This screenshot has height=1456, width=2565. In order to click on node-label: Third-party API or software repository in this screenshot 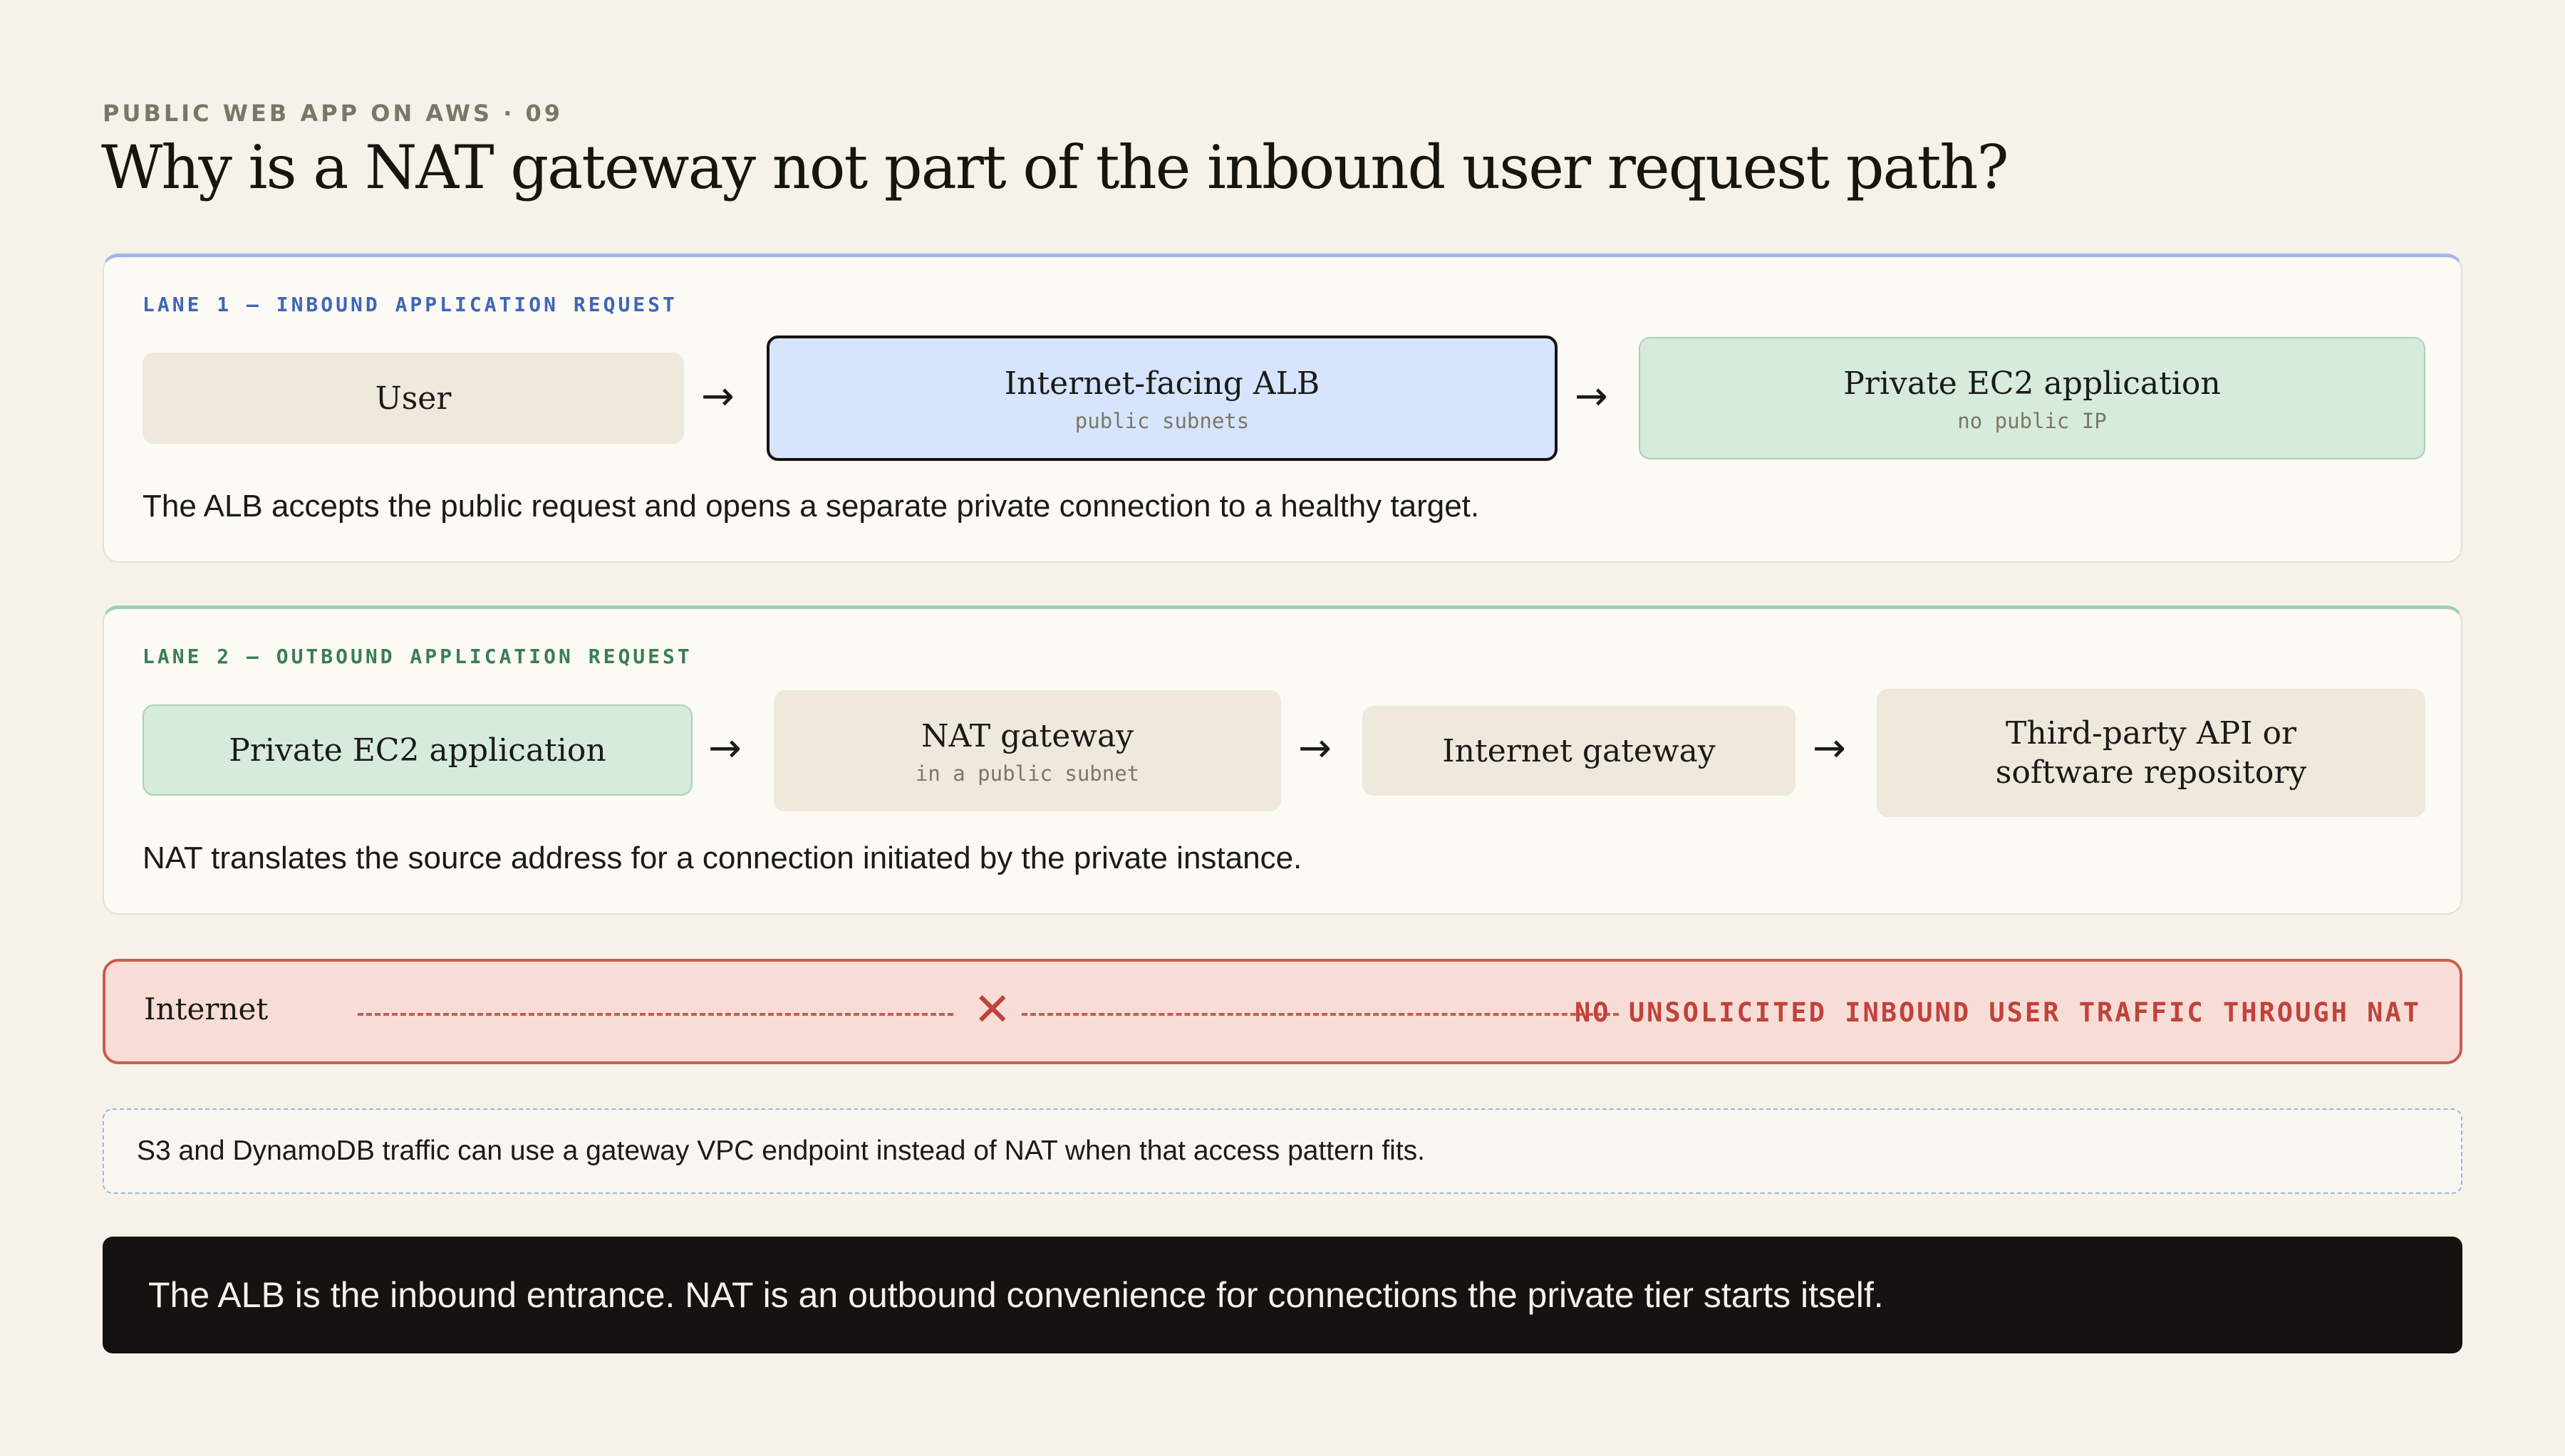, I will do `click(2151, 753)`.